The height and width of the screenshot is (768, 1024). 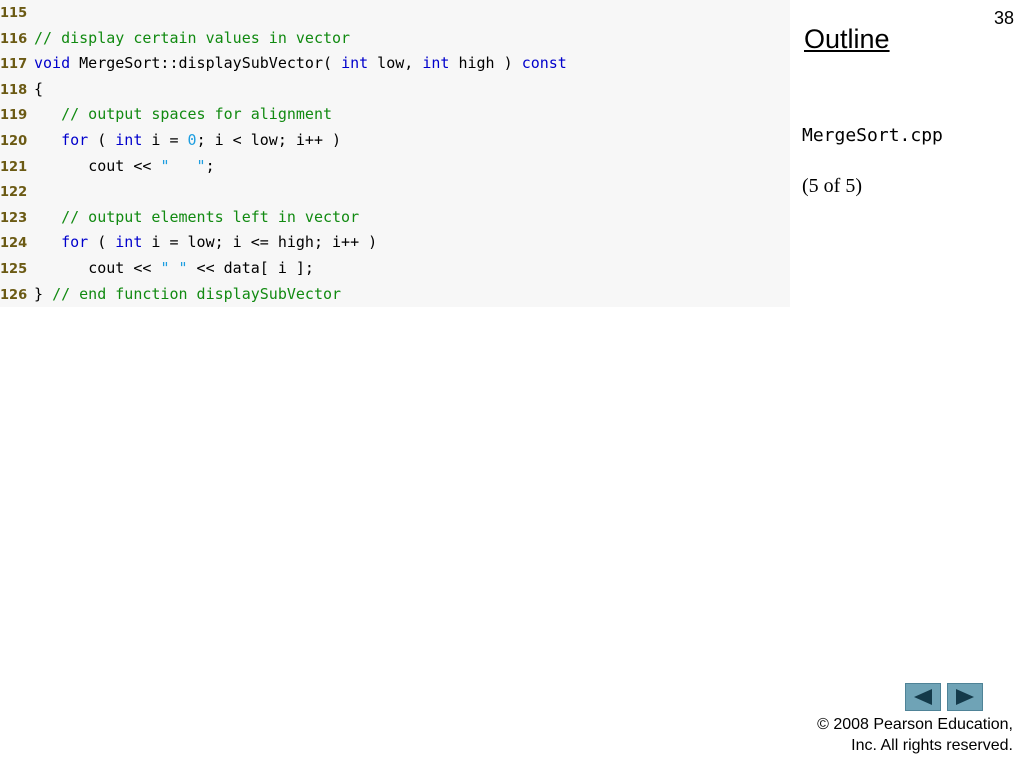 What do you see at coordinates (395, 294) in the screenshot?
I see `code-line: 126} // end function displaySubVector` at bounding box center [395, 294].